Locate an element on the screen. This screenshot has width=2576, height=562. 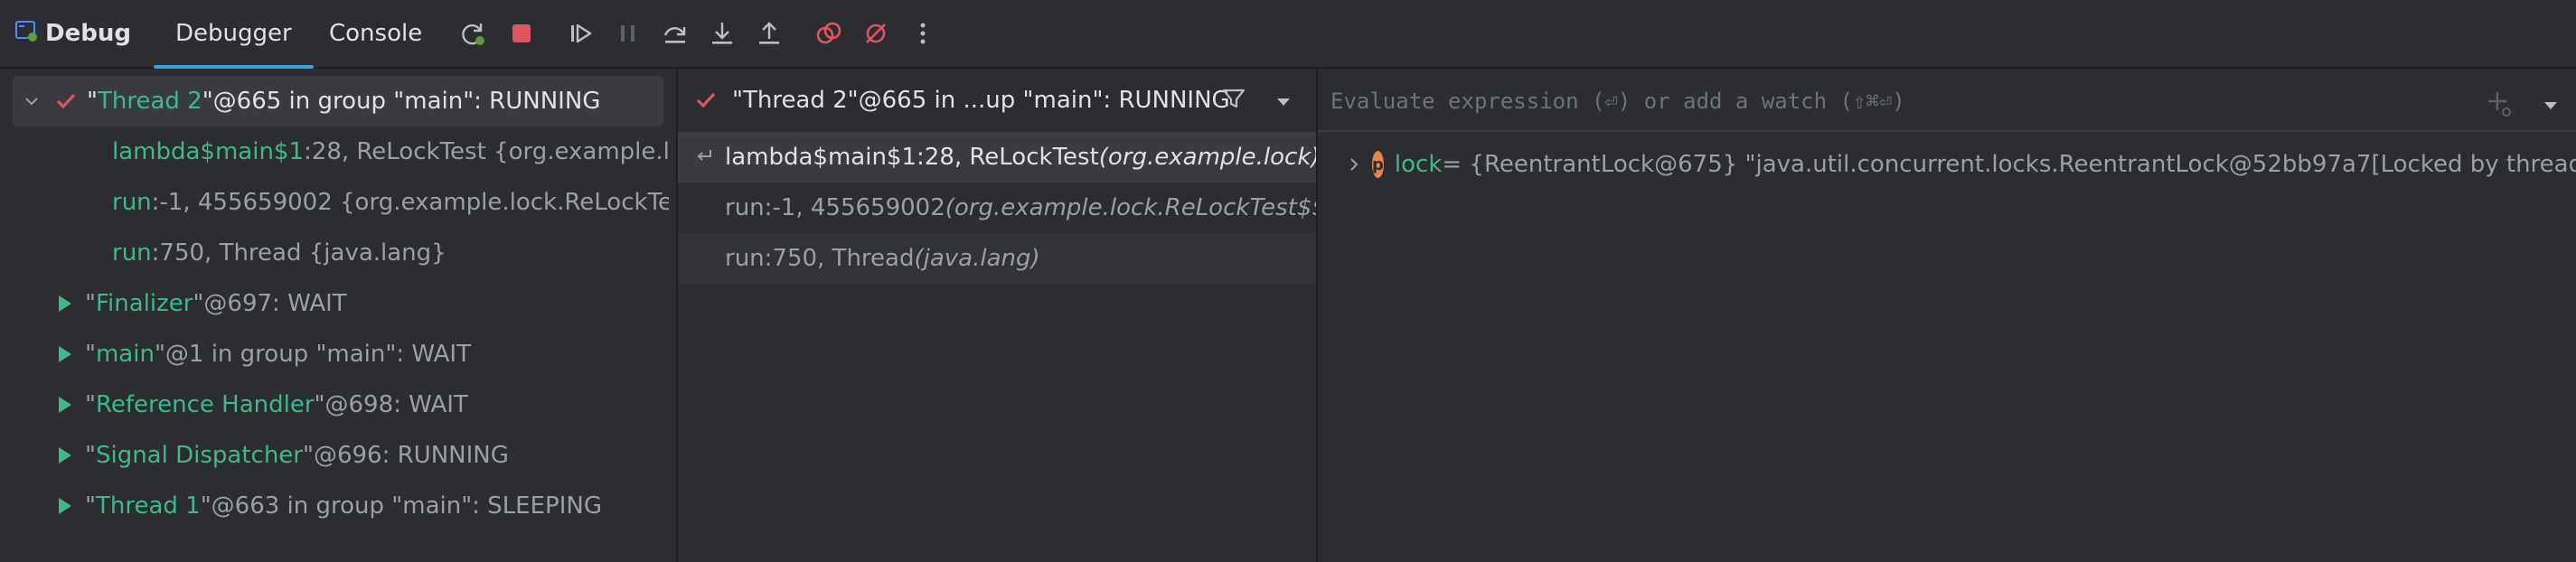
frame-row: run:750, Thread (java.lang) is located at coordinates (997, 258).